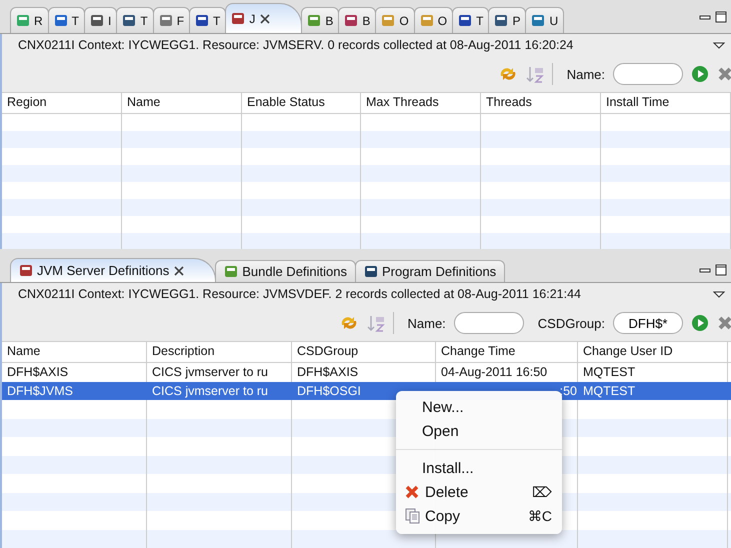 Image resolution: width=731 pixels, height=548 pixels. I want to click on column-header: Region, so click(62, 103).